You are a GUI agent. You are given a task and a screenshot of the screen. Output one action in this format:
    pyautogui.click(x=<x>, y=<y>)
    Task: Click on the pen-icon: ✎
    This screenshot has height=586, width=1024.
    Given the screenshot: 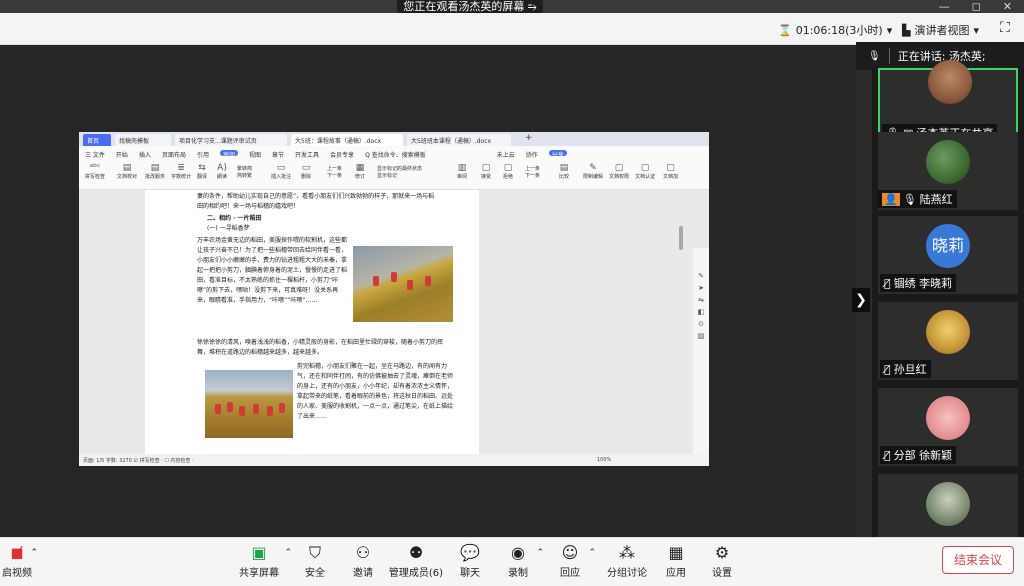 What is the action you would take?
    pyautogui.click(x=701, y=276)
    